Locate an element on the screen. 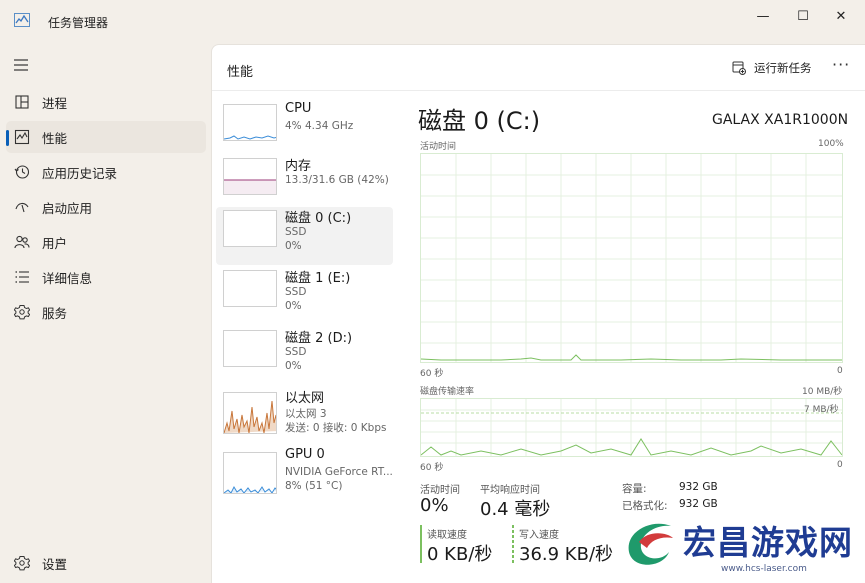  device-gpu-0: GPU 0 NVIDIA GeForce RT... 8% (51 °C) is located at coordinates (304, 476).